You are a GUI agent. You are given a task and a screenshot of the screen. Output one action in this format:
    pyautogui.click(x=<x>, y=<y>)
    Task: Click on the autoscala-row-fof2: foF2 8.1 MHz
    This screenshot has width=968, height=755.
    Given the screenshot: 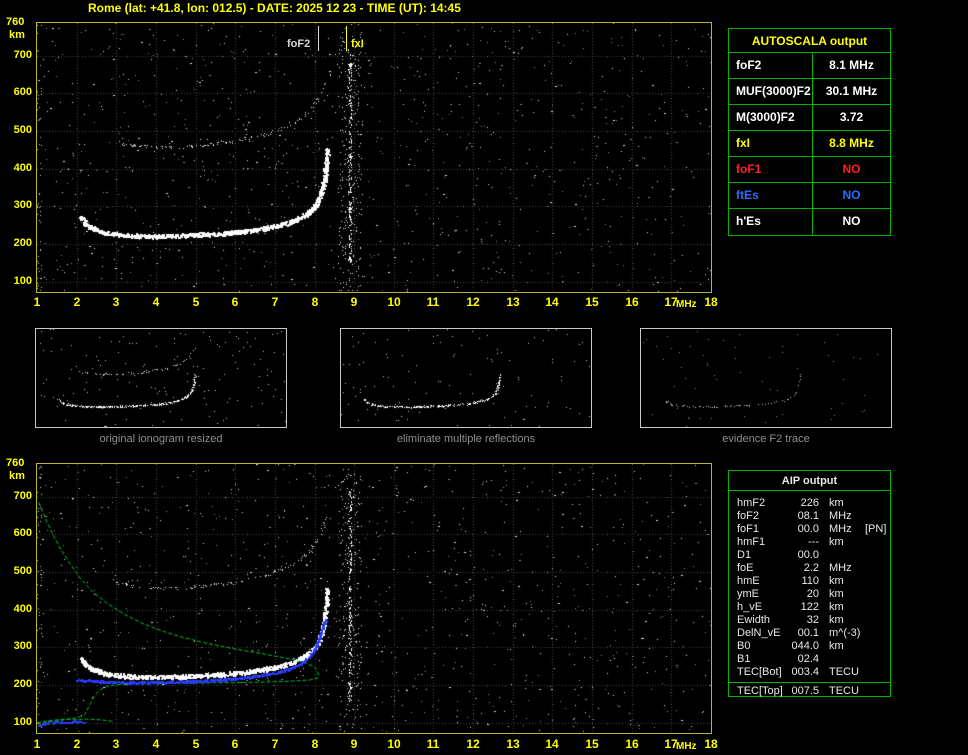 What is the action you would take?
    pyautogui.click(x=809, y=66)
    